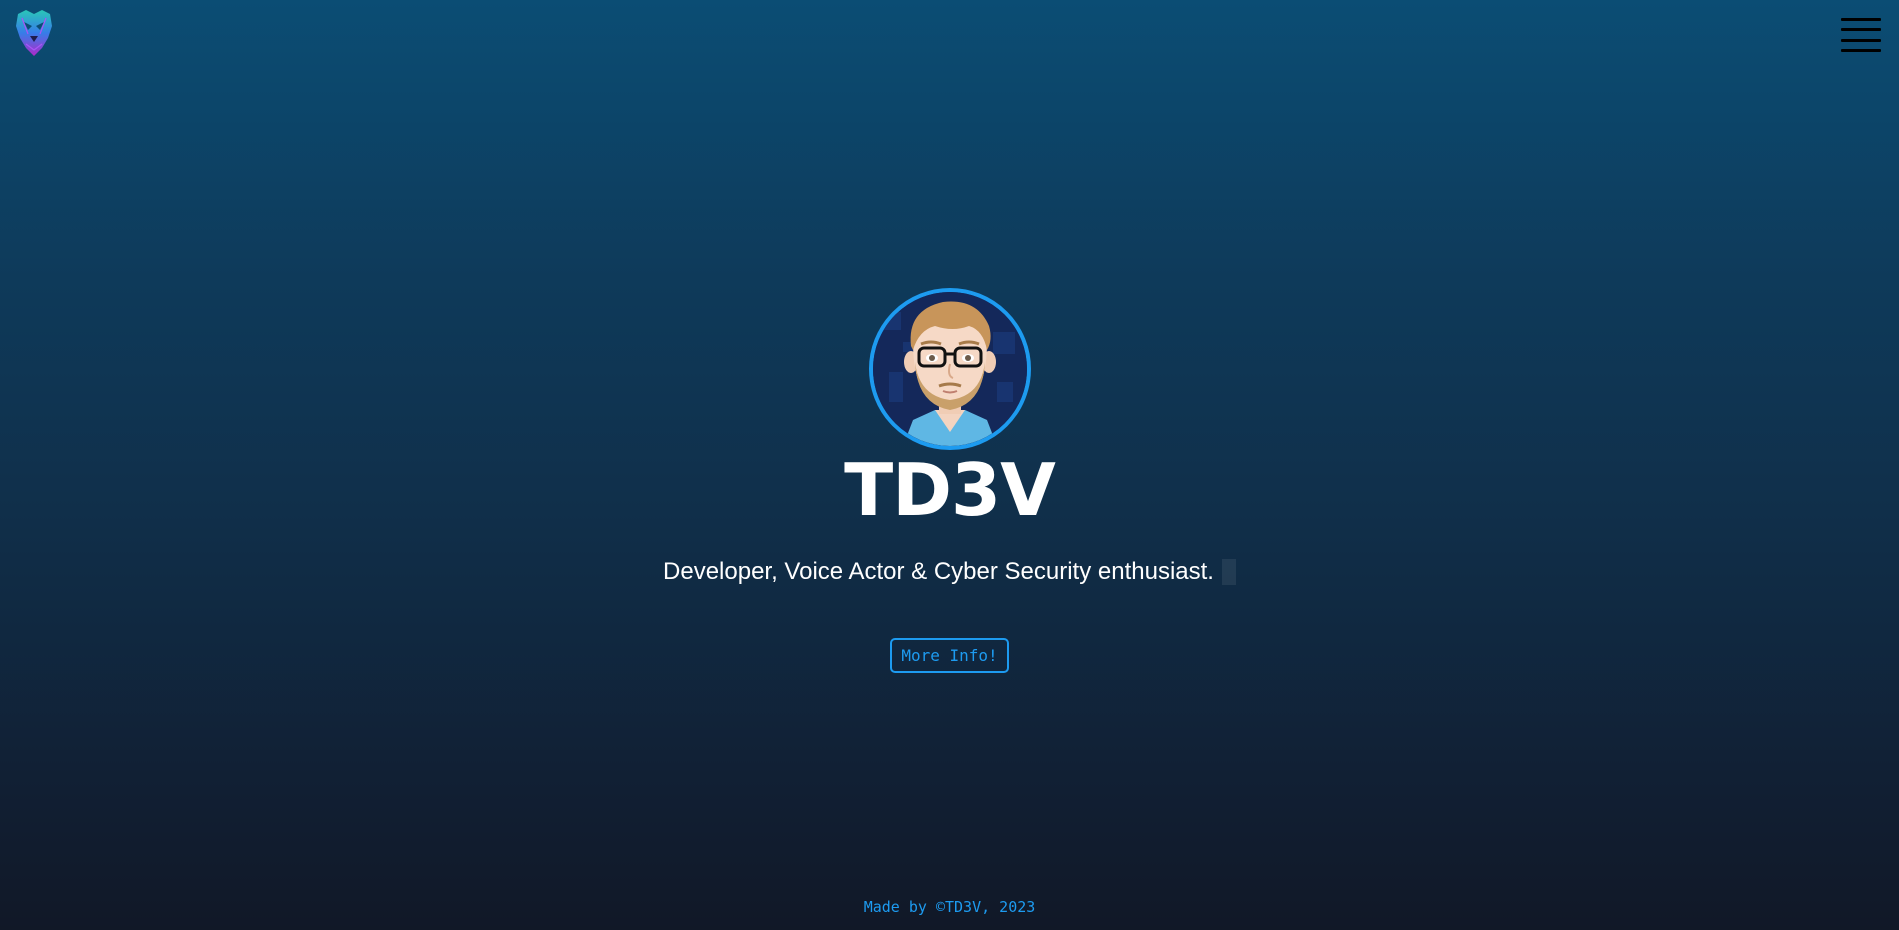 Image resolution: width=1899 pixels, height=930 pixels. What do you see at coordinates (949, 907) in the screenshot?
I see `footer-credit: Made by ©TD3V, 2023` at bounding box center [949, 907].